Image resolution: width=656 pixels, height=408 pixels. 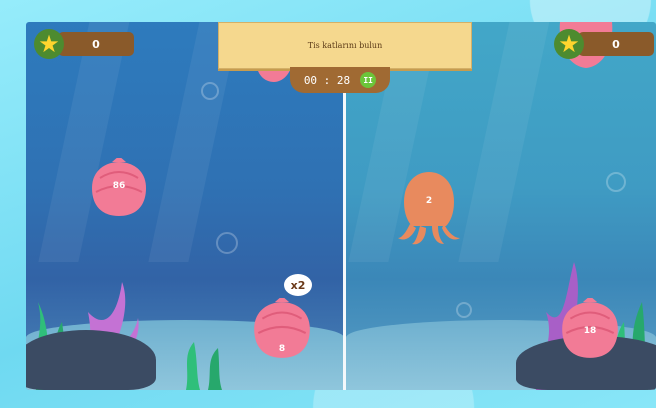 I want to click on light-ray, so click(x=506, y=142).